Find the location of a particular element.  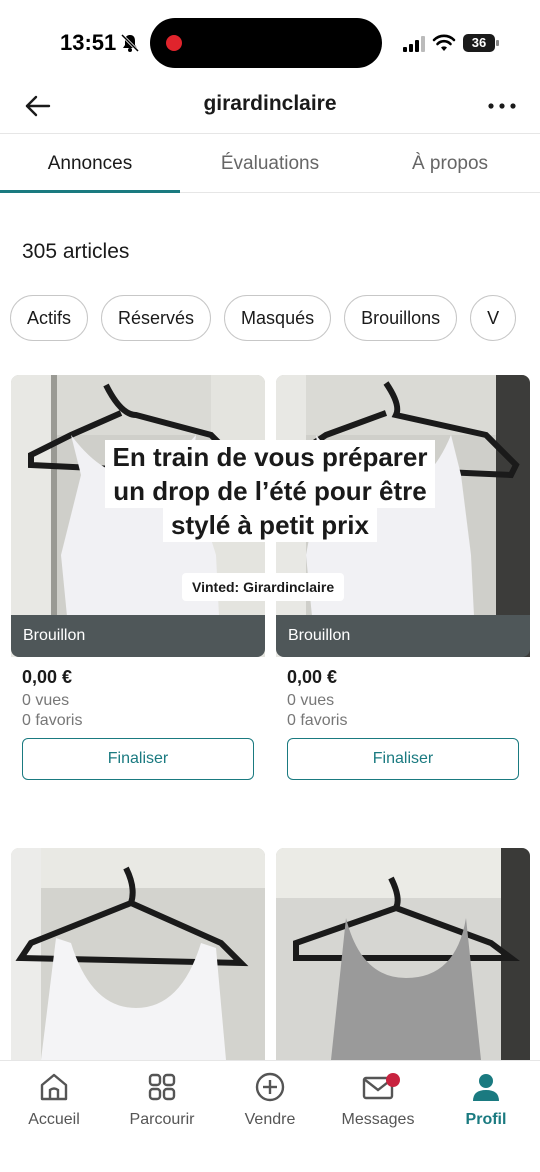

nav-messages: Messages is located at coordinates (378, 1099).